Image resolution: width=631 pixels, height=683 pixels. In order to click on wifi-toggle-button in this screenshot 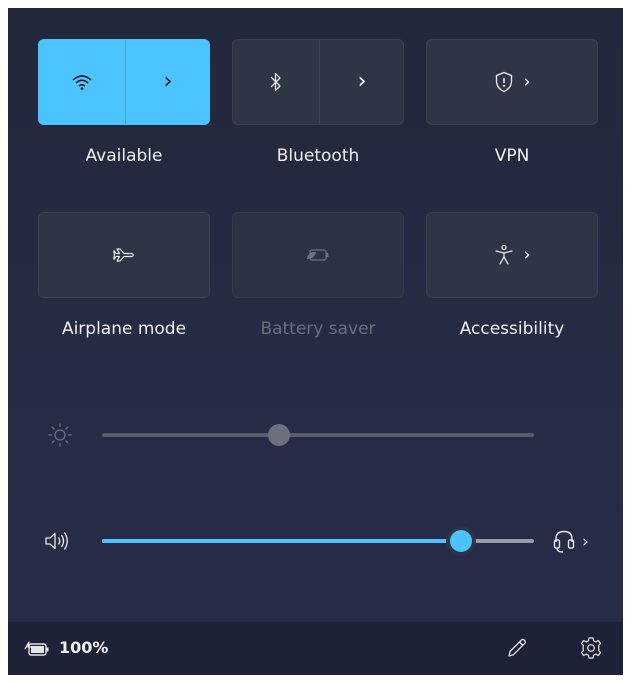, I will do `click(82, 82)`.